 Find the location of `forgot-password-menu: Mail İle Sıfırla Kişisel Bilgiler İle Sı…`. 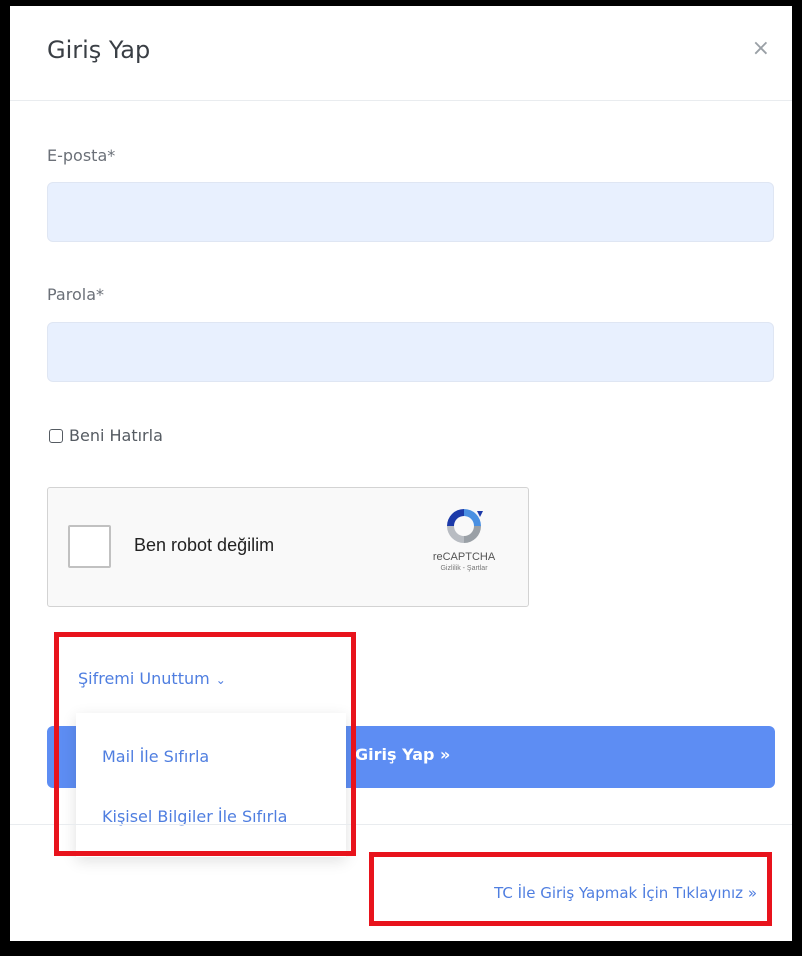

forgot-password-menu: Mail İle Sıfırla Kişisel Bilgiler İle Sı… is located at coordinates (211, 785).